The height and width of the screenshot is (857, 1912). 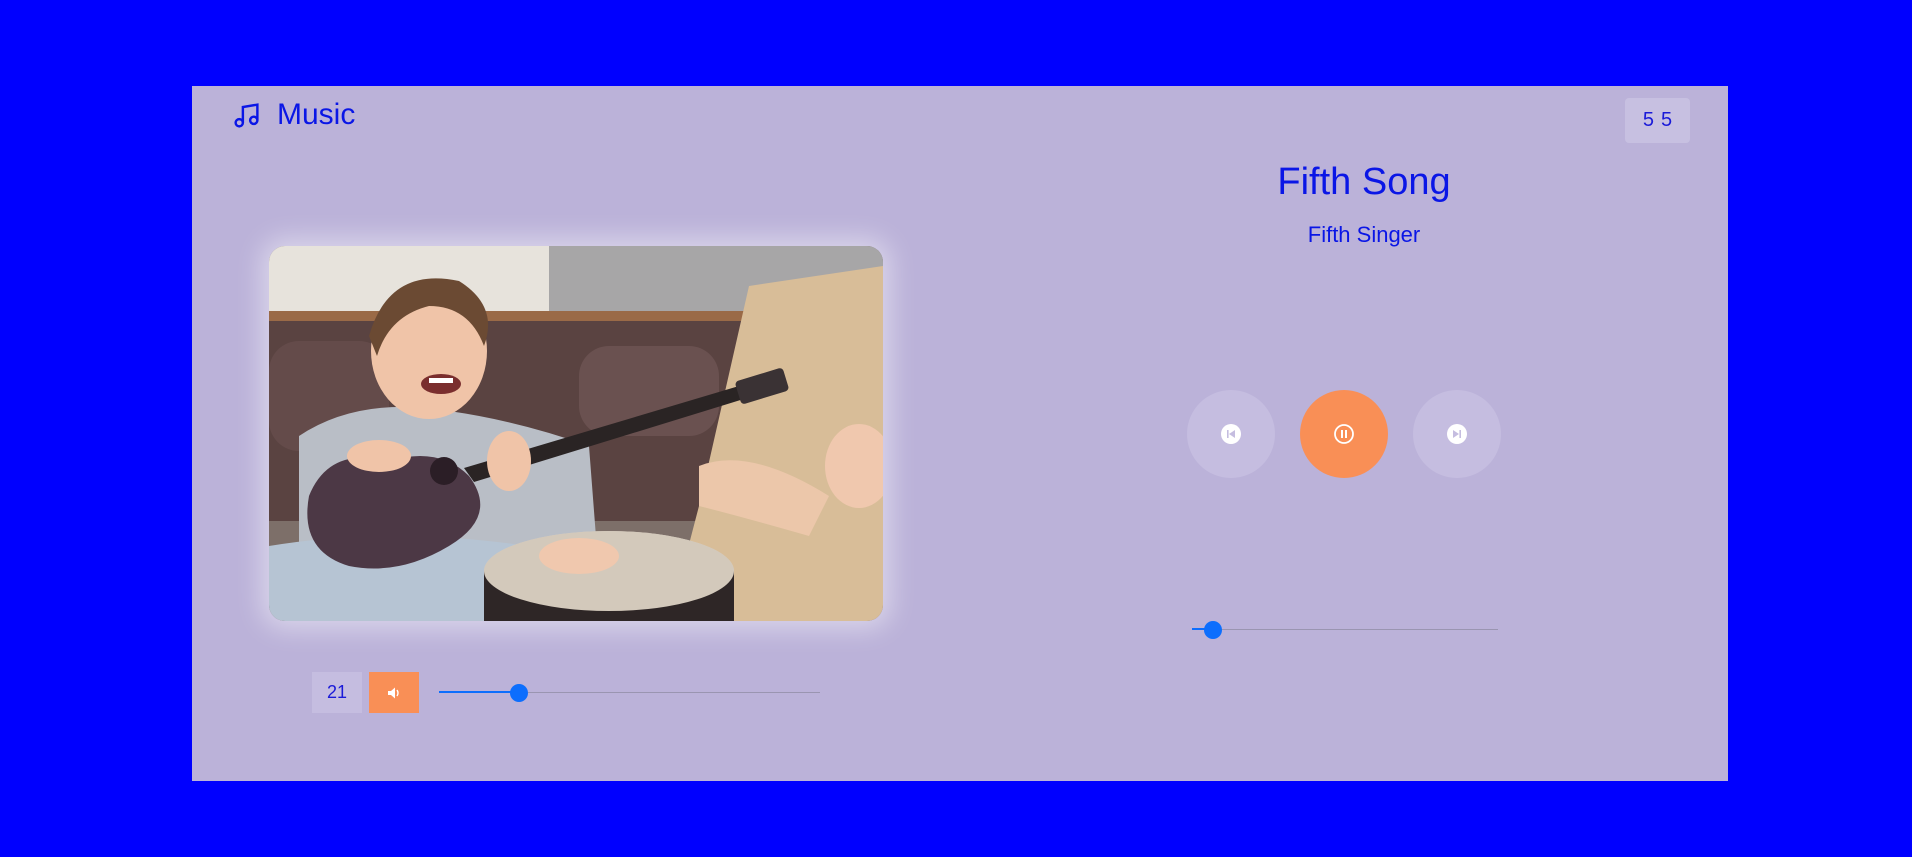 I want to click on app-title: Music, so click(x=316, y=114).